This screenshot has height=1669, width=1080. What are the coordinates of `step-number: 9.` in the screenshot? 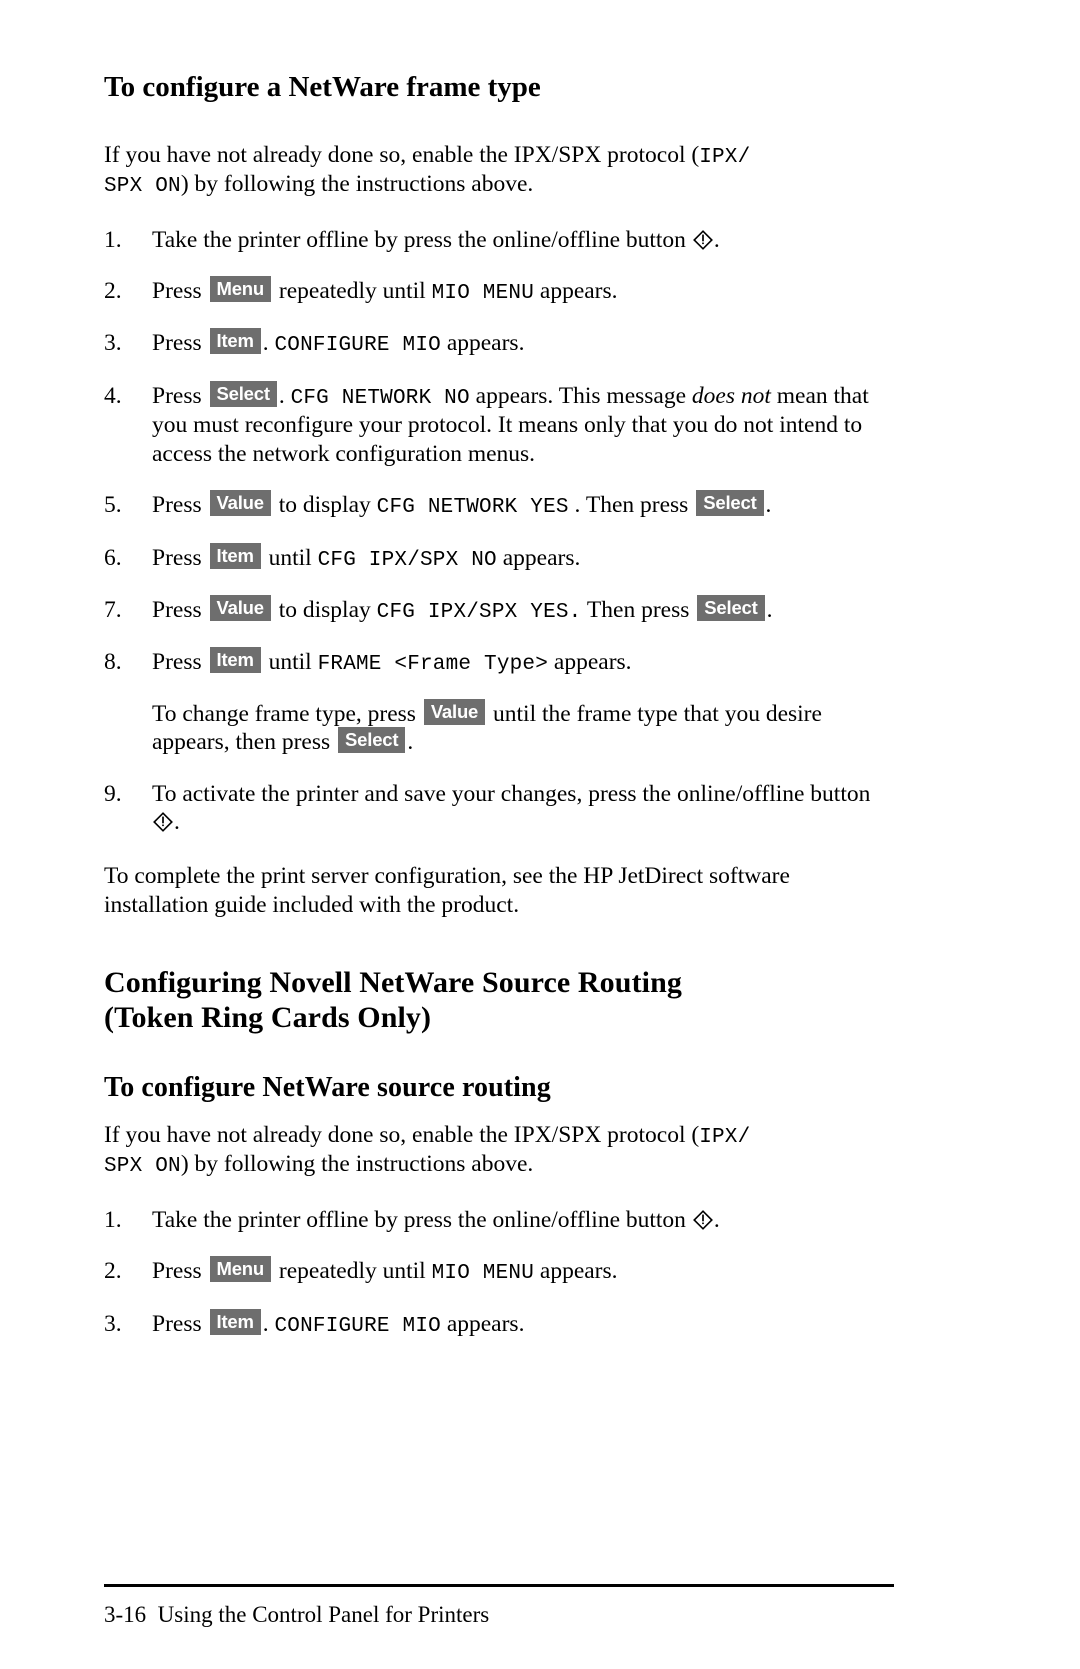 It's located at (113, 793).